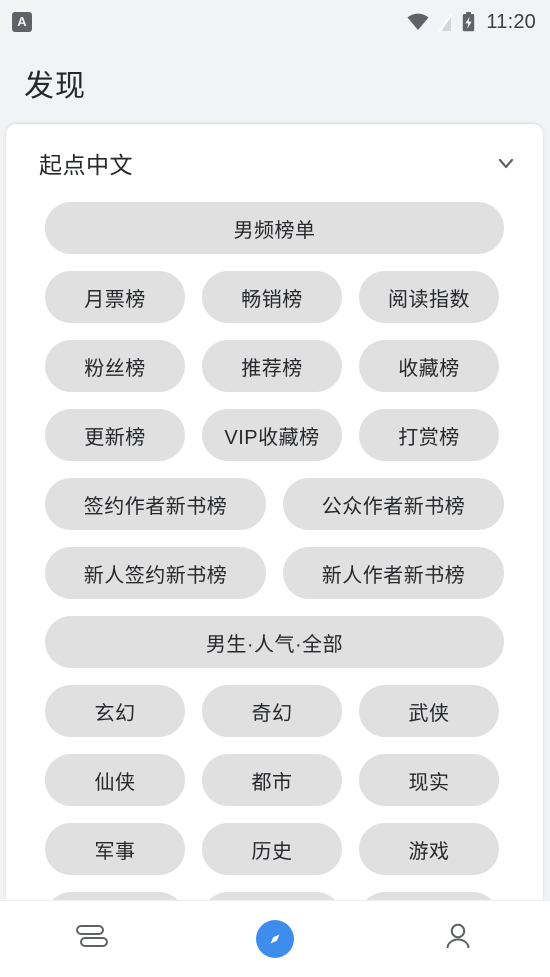 Image resolution: width=550 pixels, height=977 pixels. I want to click on category-chip: 畅销榜, so click(272, 297).